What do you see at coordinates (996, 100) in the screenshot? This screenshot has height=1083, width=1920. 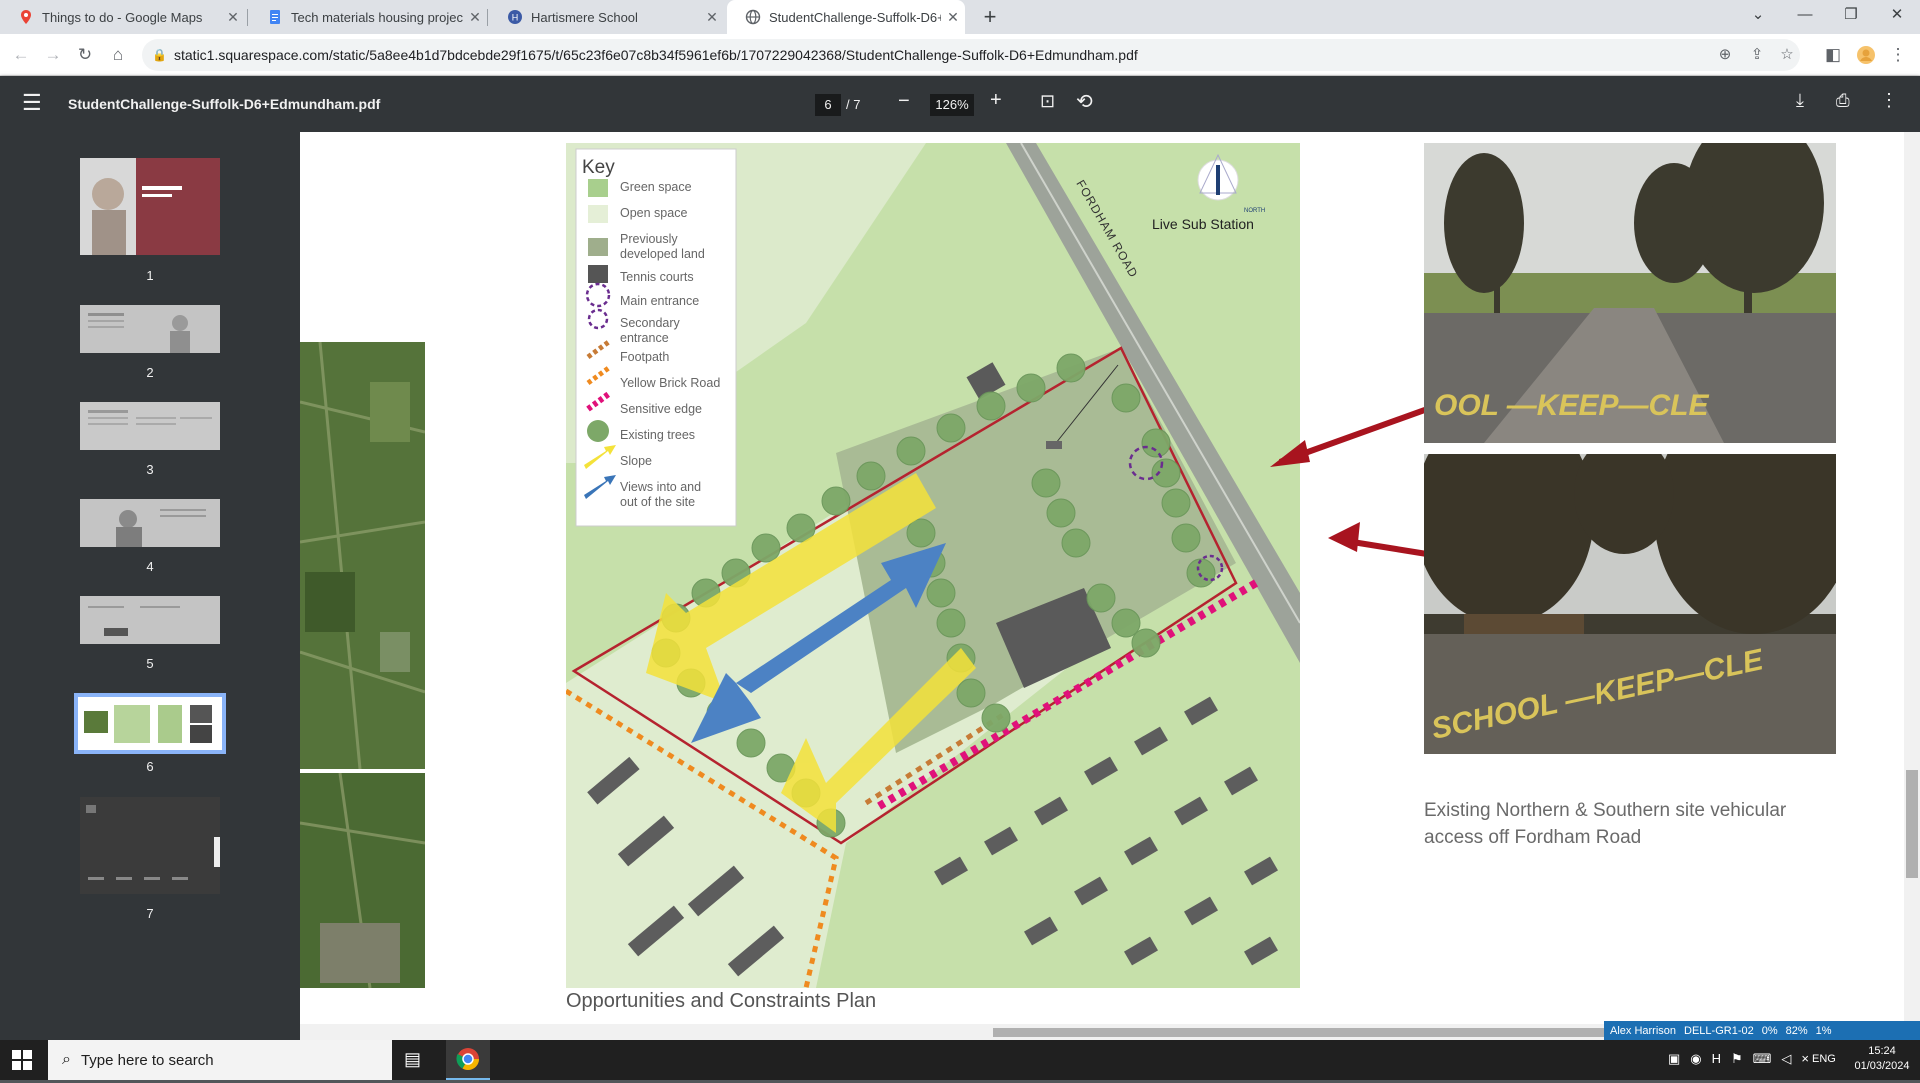 I see `zoom-in-icon: +` at bounding box center [996, 100].